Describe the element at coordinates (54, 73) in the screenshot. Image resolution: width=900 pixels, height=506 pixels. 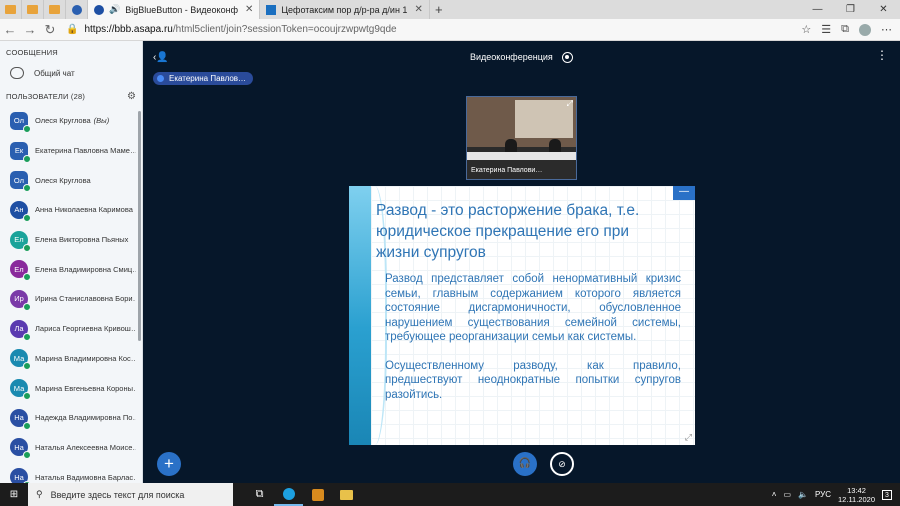
I see `public-chat-label: Общий чат` at that location.